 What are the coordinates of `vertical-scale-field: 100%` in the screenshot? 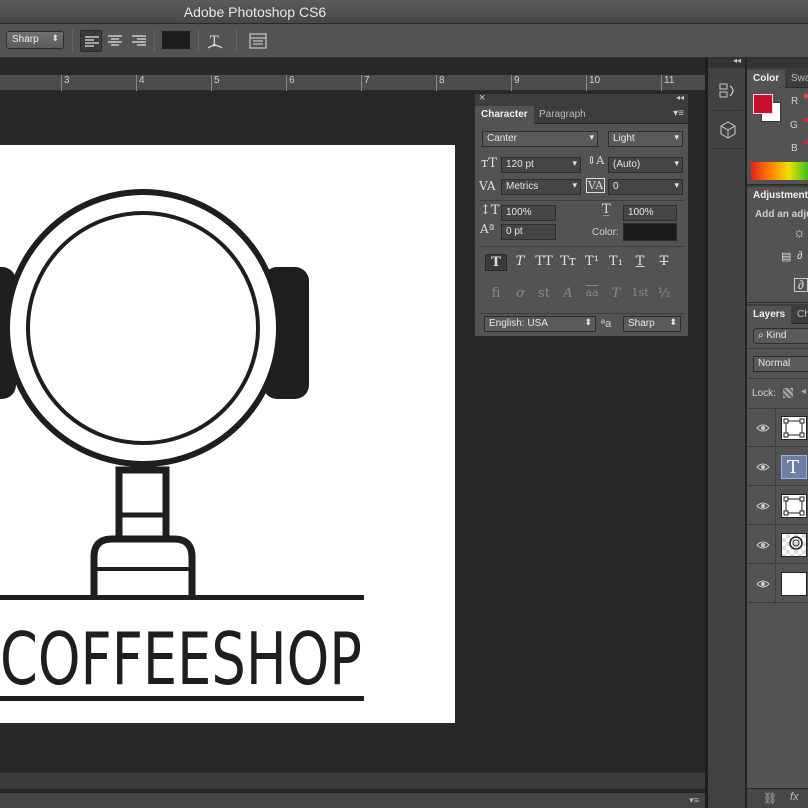 It's located at (528, 213).